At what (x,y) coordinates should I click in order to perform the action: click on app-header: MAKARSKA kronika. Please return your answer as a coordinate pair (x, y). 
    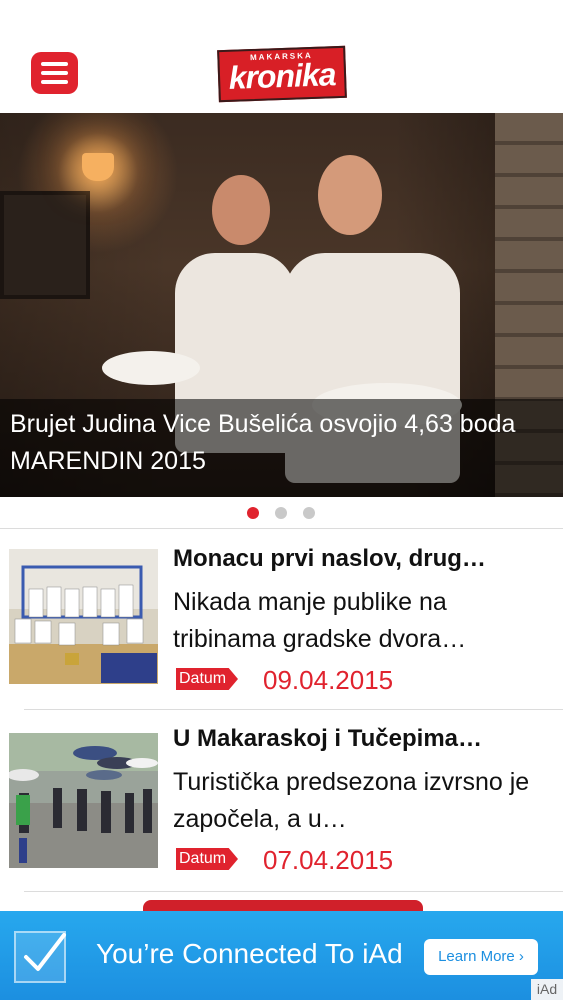
    Looking at the image, I should click on (281, 56).